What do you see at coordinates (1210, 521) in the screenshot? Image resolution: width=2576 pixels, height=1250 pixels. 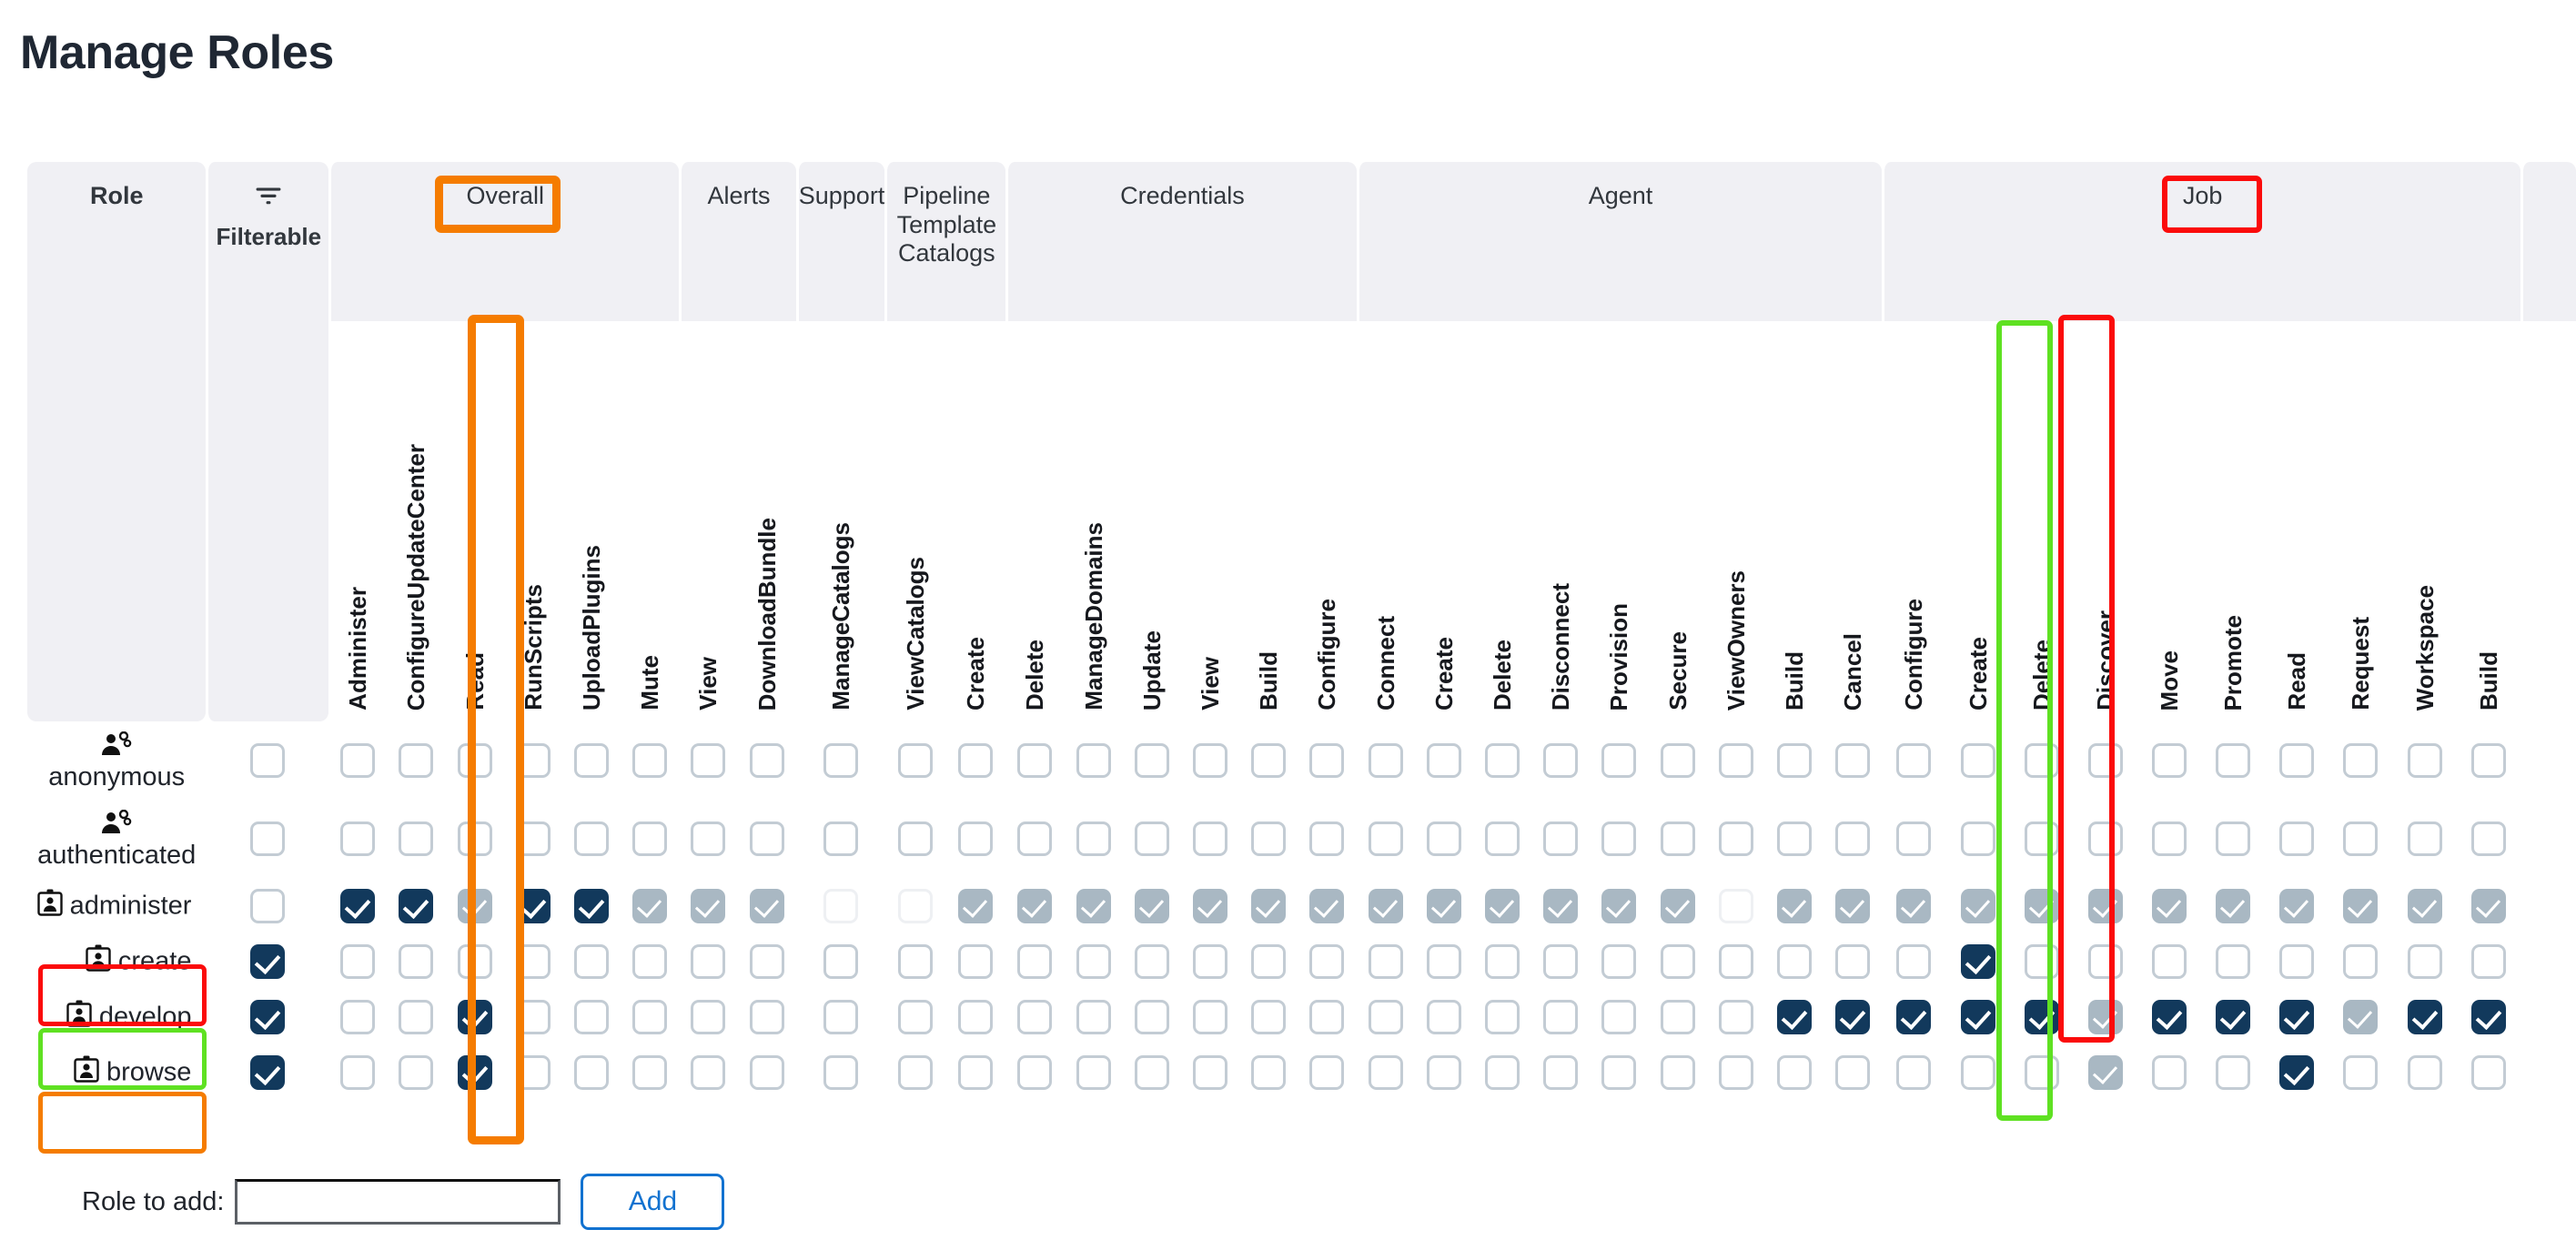 I see `permission-header-cell: View` at bounding box center [1210, 521].